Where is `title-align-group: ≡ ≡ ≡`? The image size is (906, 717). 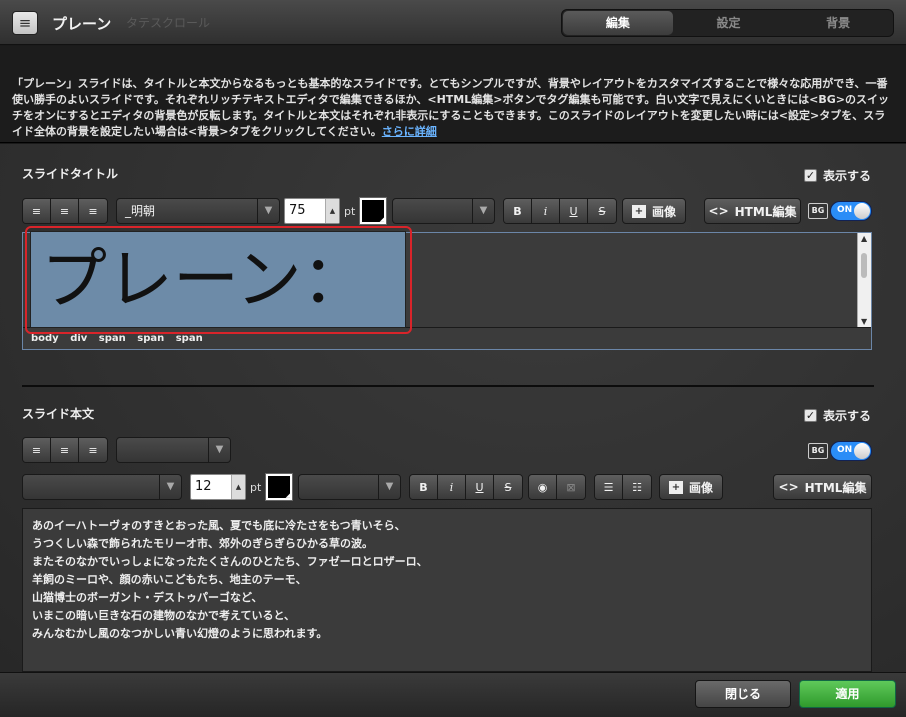
title-align-group: ≡ ≡ ≡ is located at coordinates (65, 211).